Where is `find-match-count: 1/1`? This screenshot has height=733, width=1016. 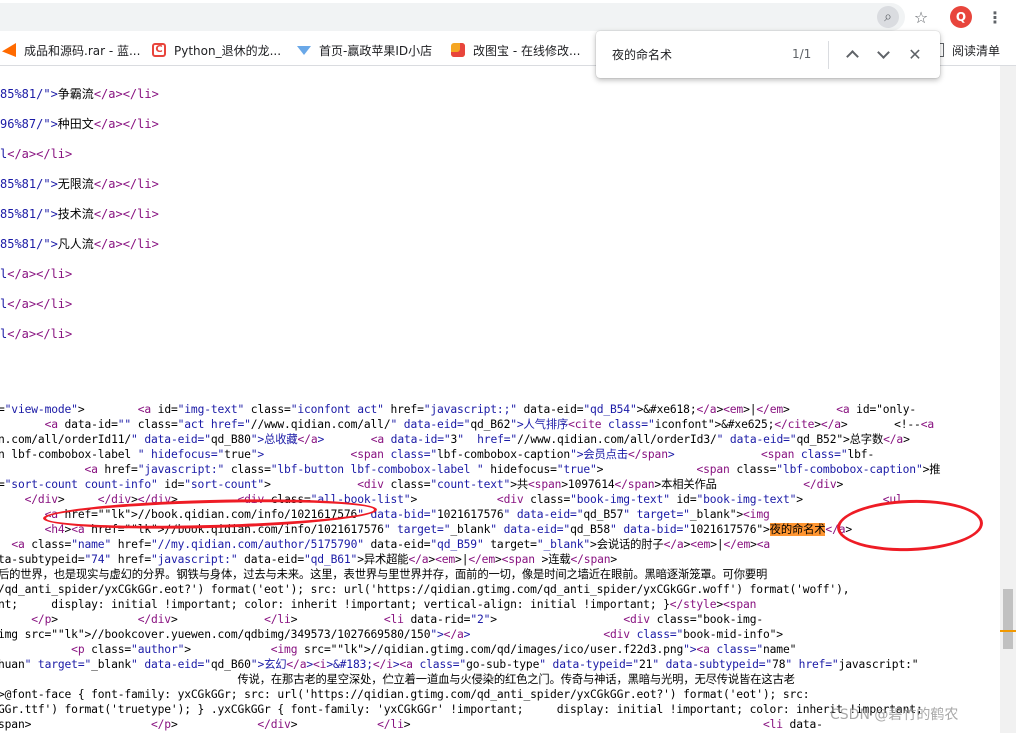
find-match-count: 1/1 is located at coordinates (802, 54).